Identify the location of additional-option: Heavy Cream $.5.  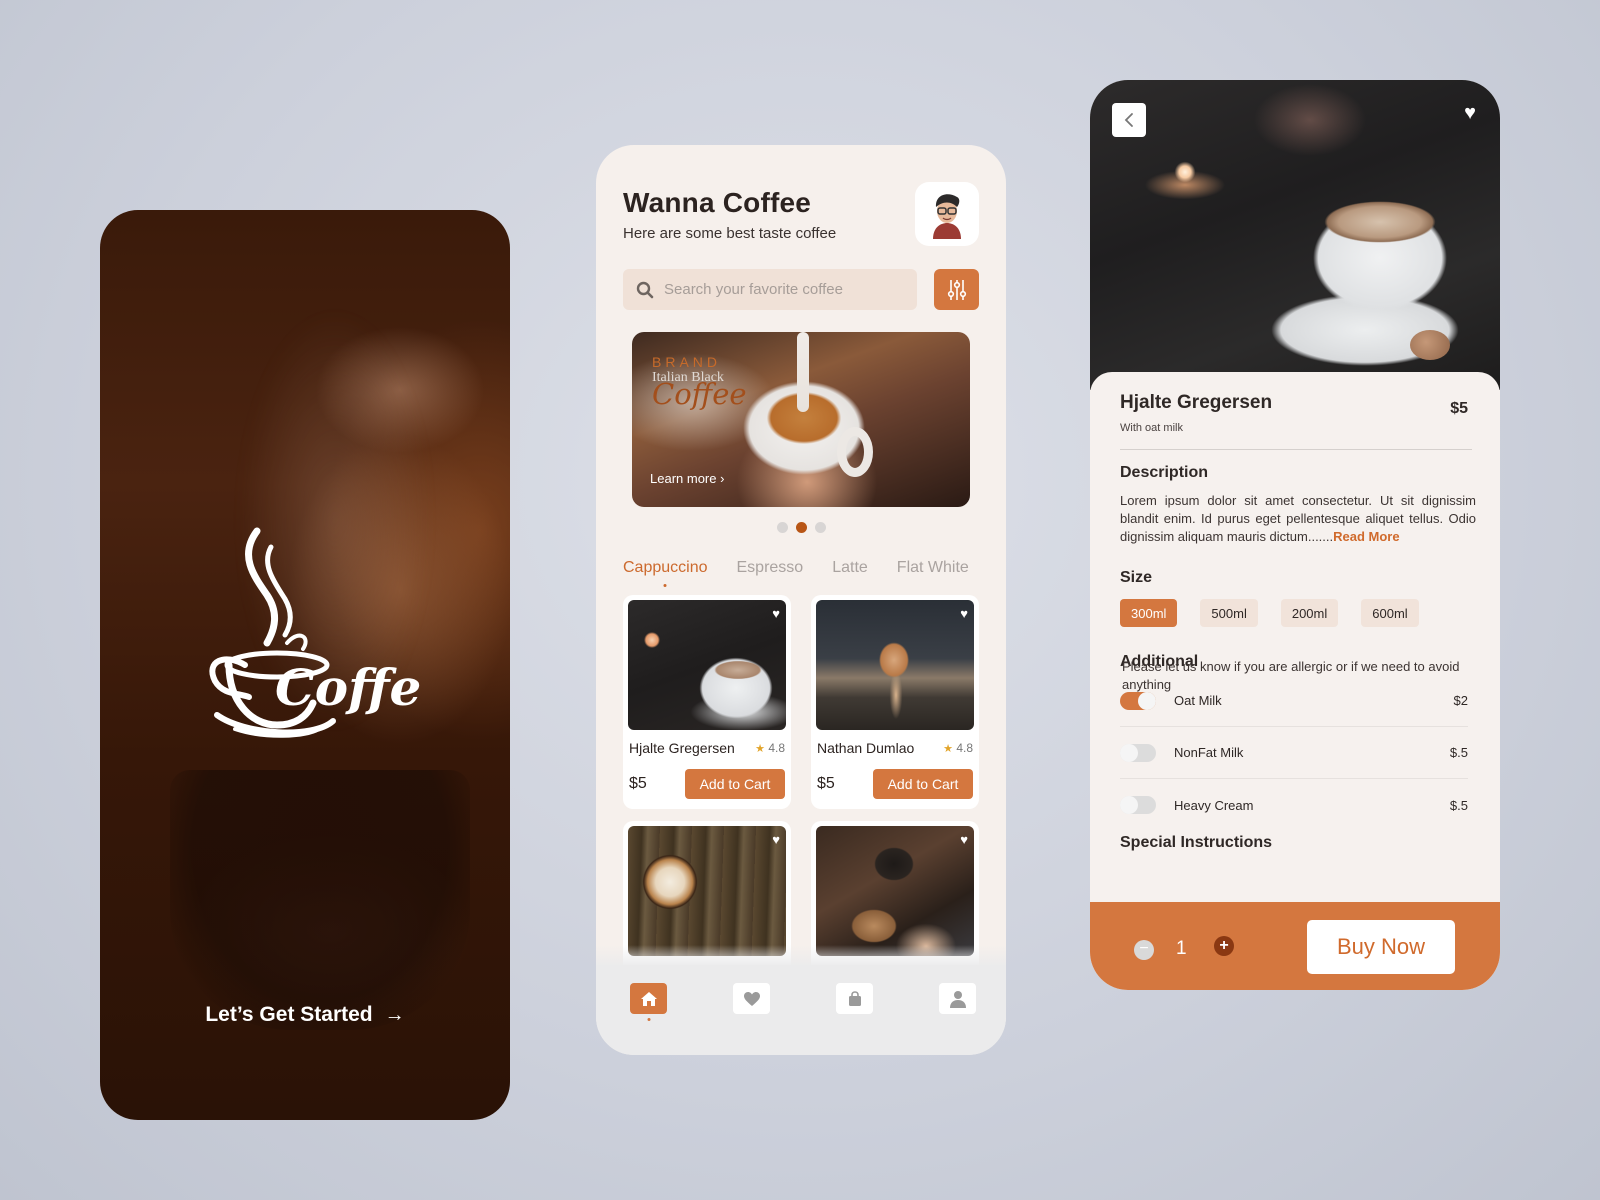
(1294, 805).